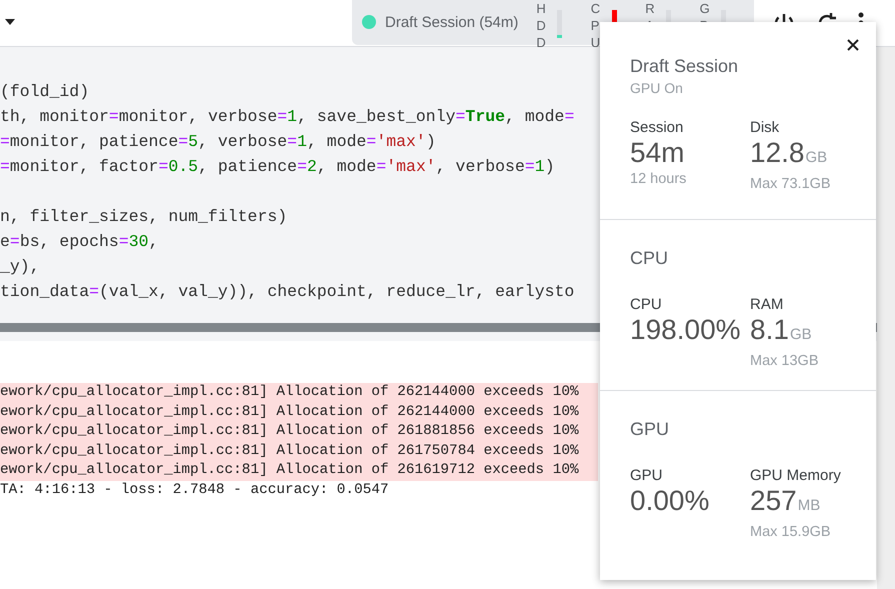 This screenshot has height=589, width=895. What do you see at coordinates (685, 330) in the screenshot?
I see `stat-value: 198.00%` at bounding box center [685, 330].